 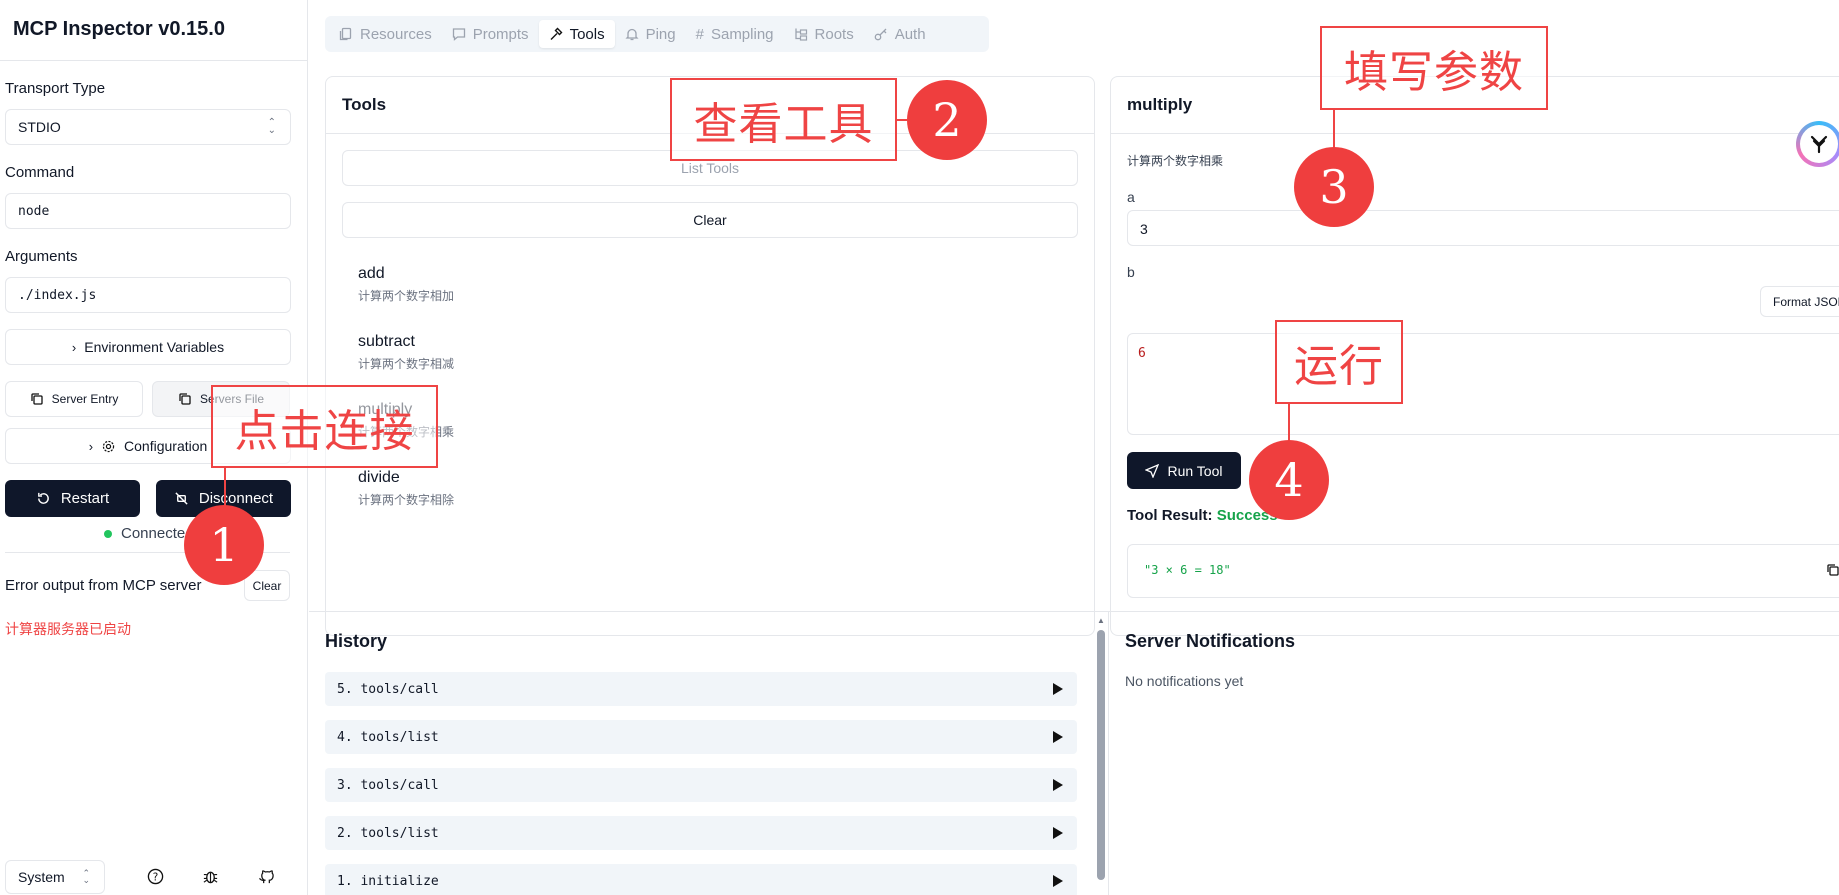 I want to click on github-icon, so click(x=266, y=876).